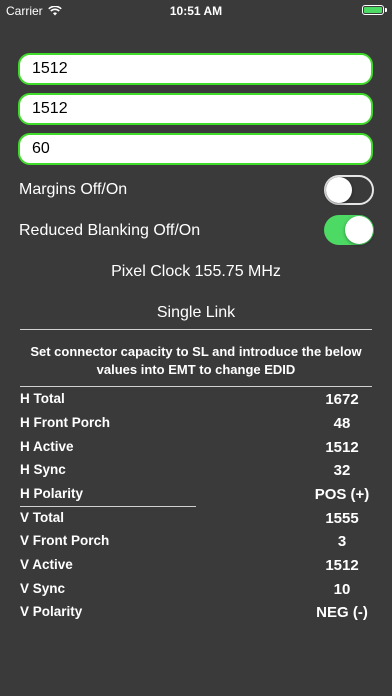 Image resolution: width=392 pixels, height=696 pixels. Describe the element at coordinates (196, 402) in the screenshot. I see `timing-row-h-total: H Total 1672` at that location.